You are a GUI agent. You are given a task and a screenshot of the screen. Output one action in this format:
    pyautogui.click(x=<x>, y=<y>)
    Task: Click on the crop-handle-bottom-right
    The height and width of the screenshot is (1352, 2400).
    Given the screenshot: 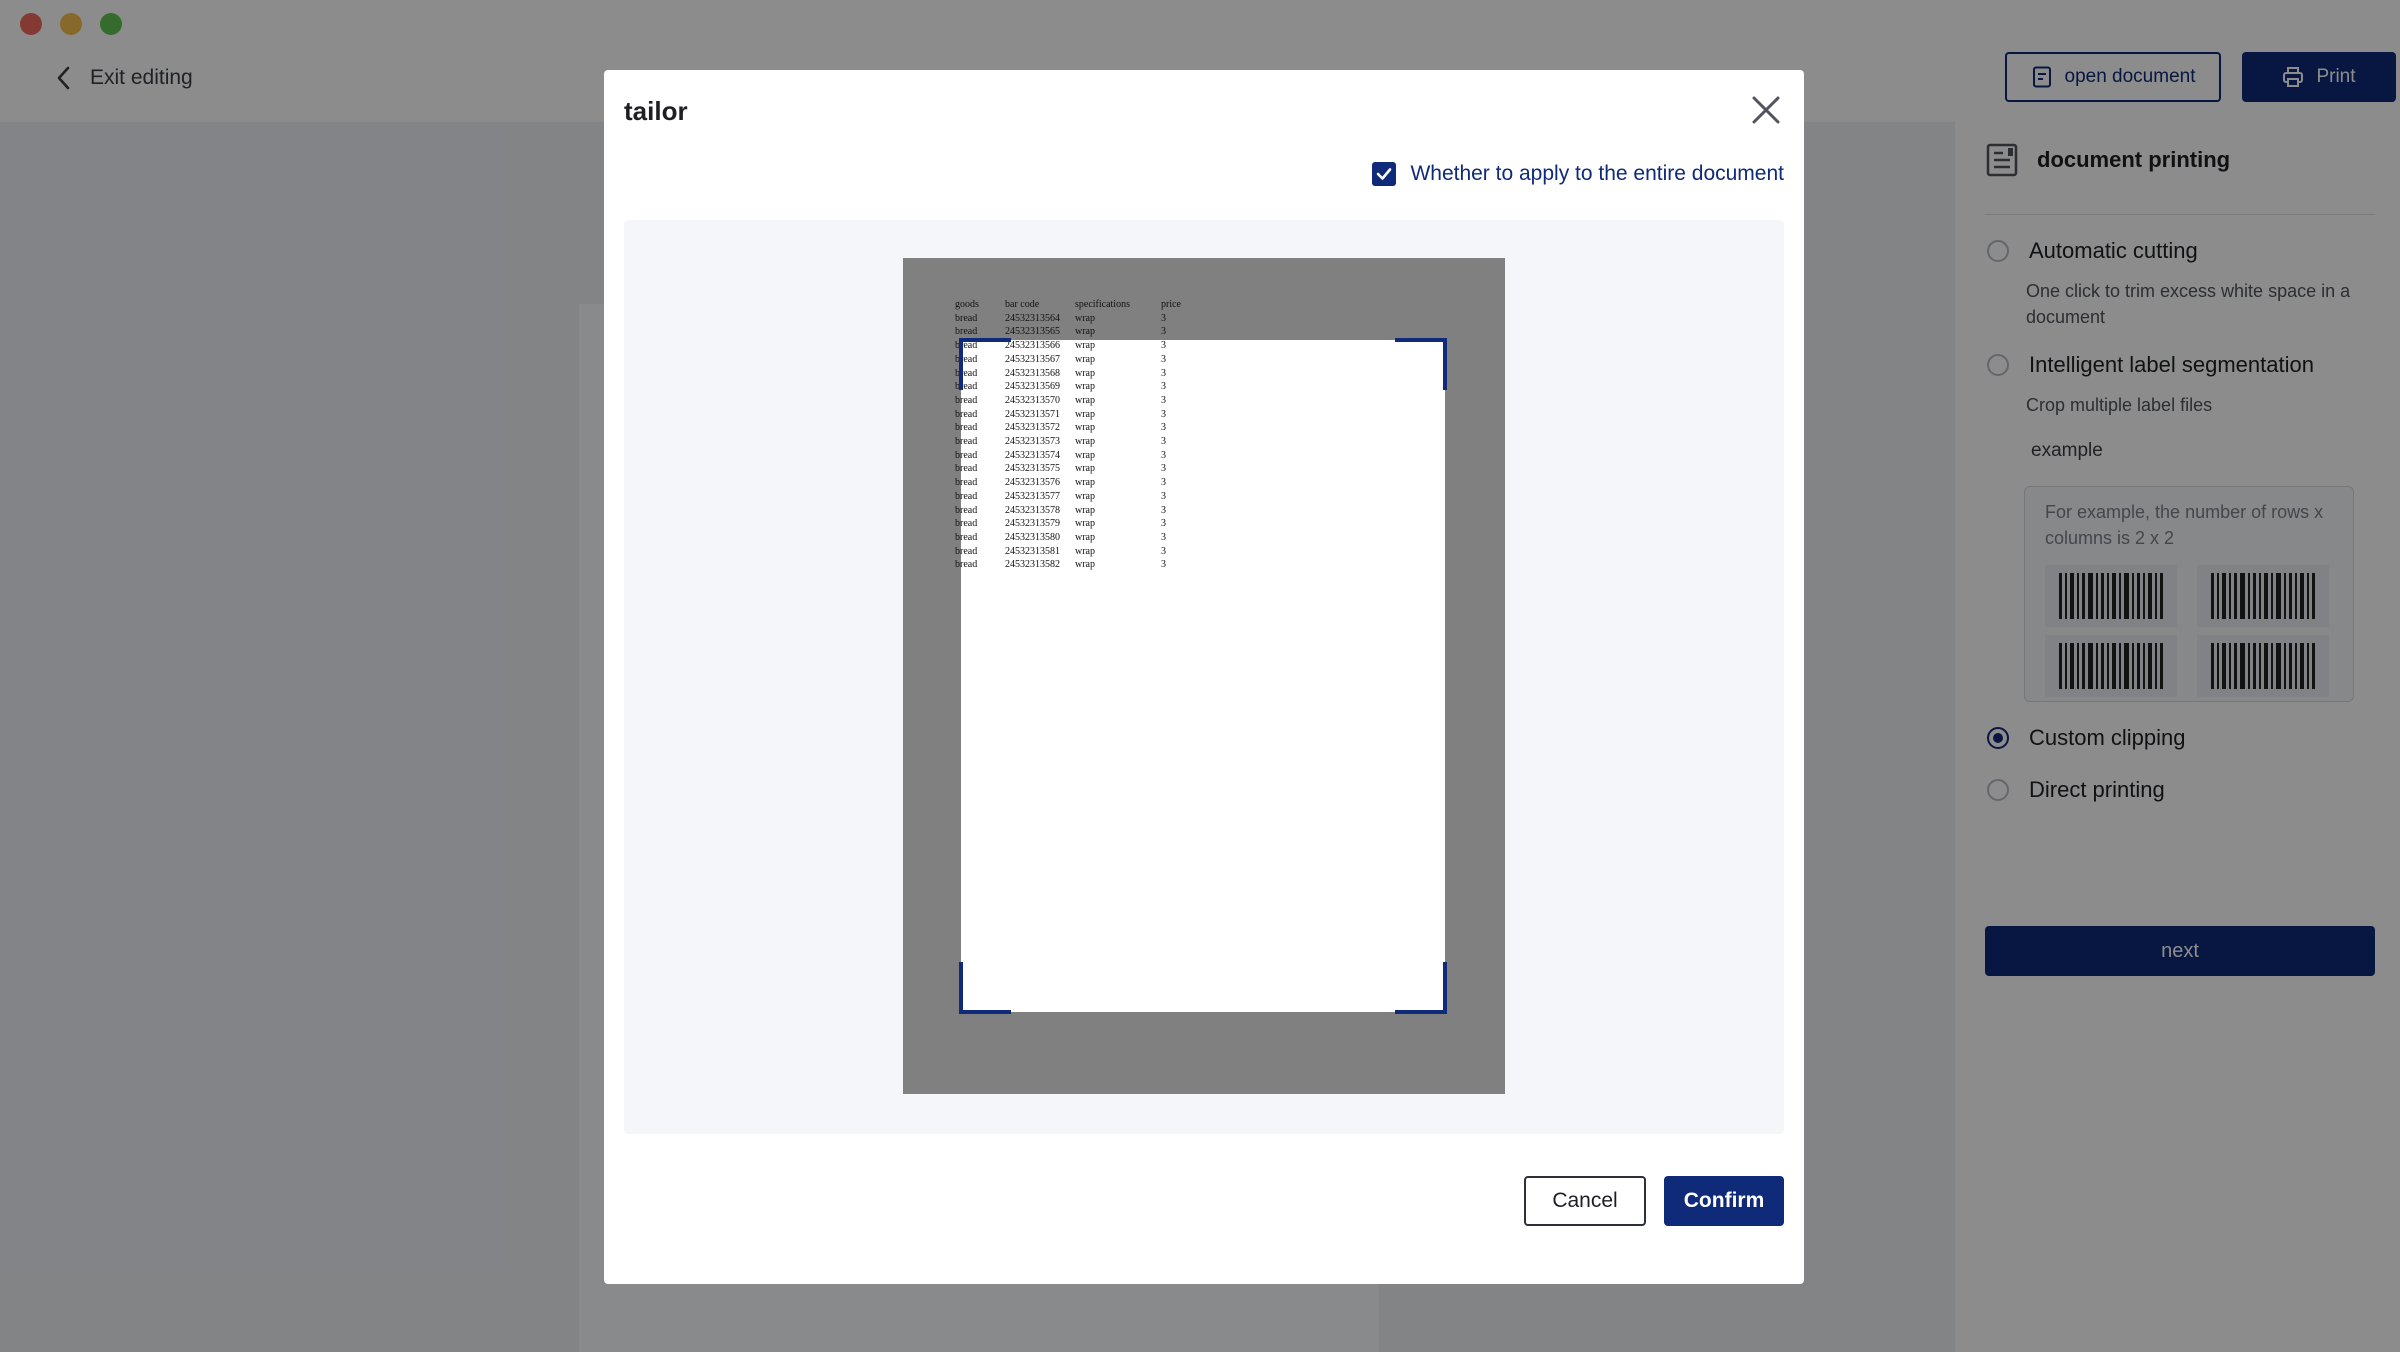 What is the action you would take?
    pyautogui.click(x=1421, y=988)
    